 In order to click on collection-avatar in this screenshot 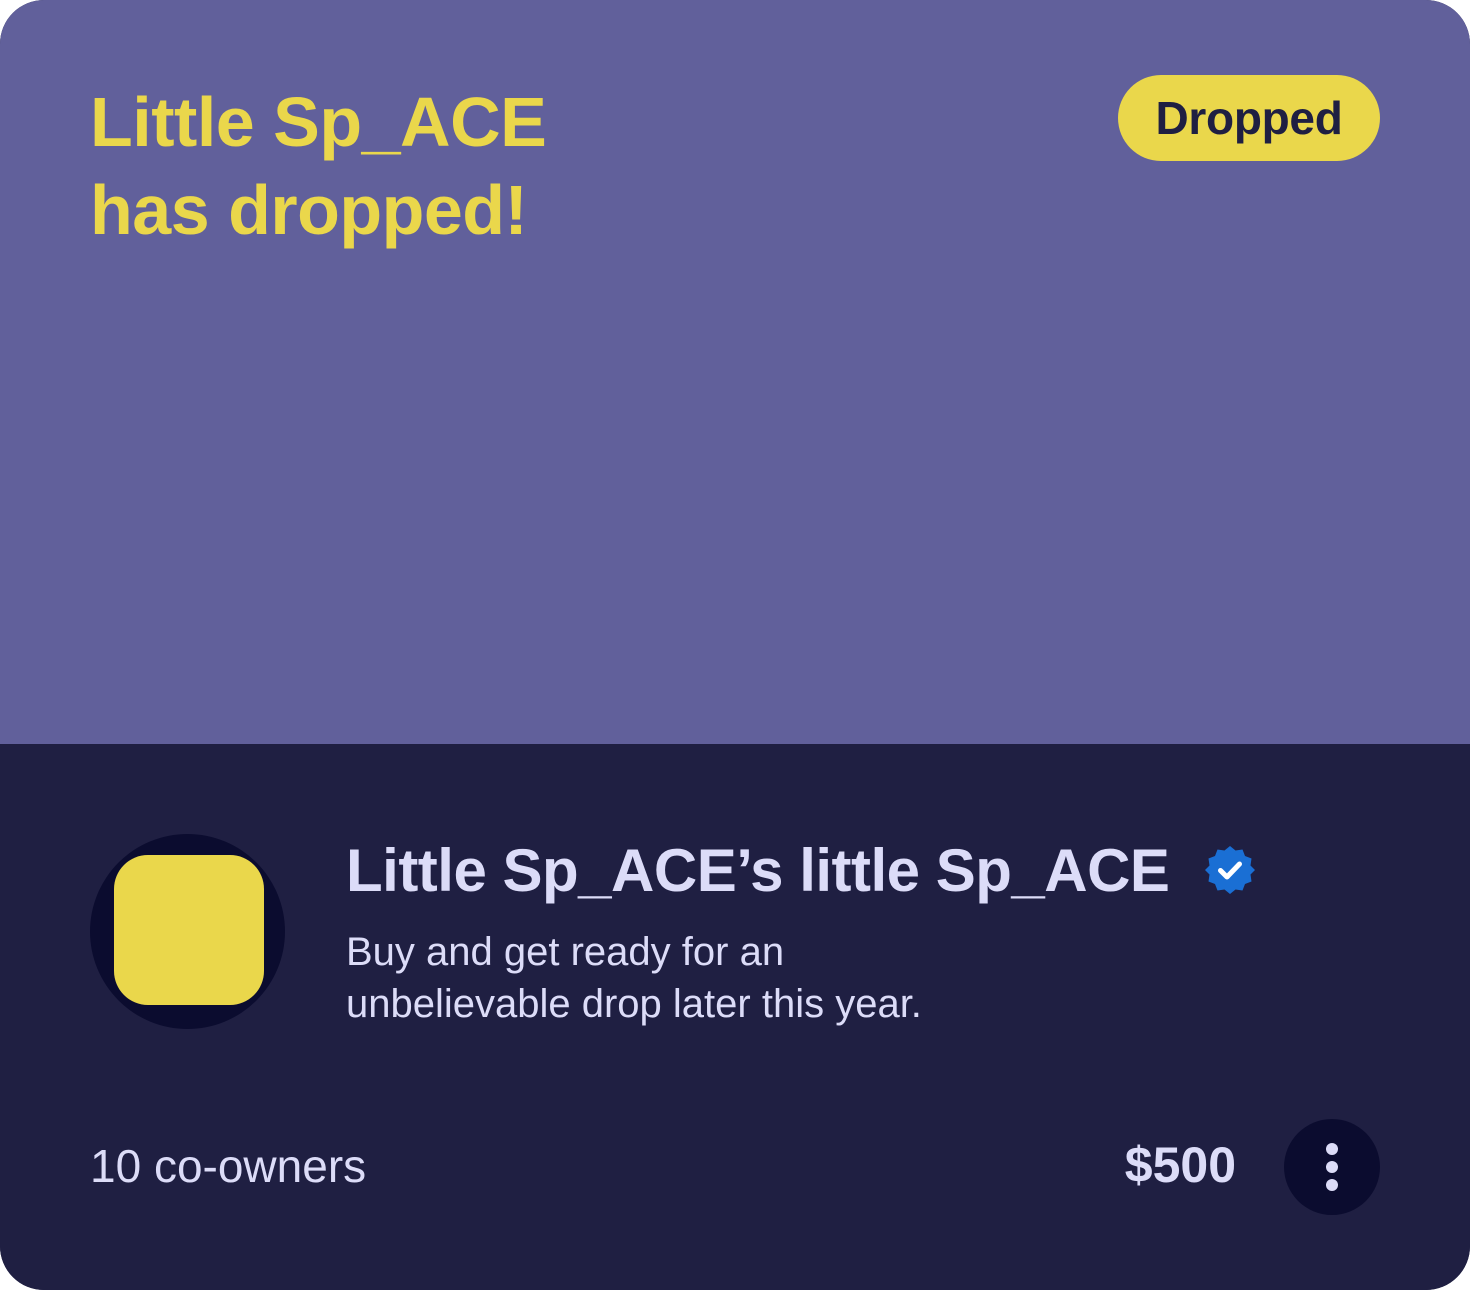, I will do `click(187, 931)`.